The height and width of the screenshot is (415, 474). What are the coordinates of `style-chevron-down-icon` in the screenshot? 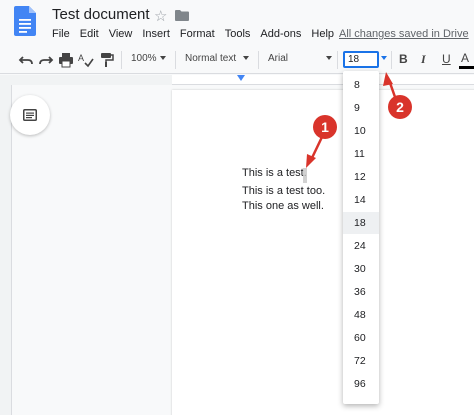 It's located at (246, 58).